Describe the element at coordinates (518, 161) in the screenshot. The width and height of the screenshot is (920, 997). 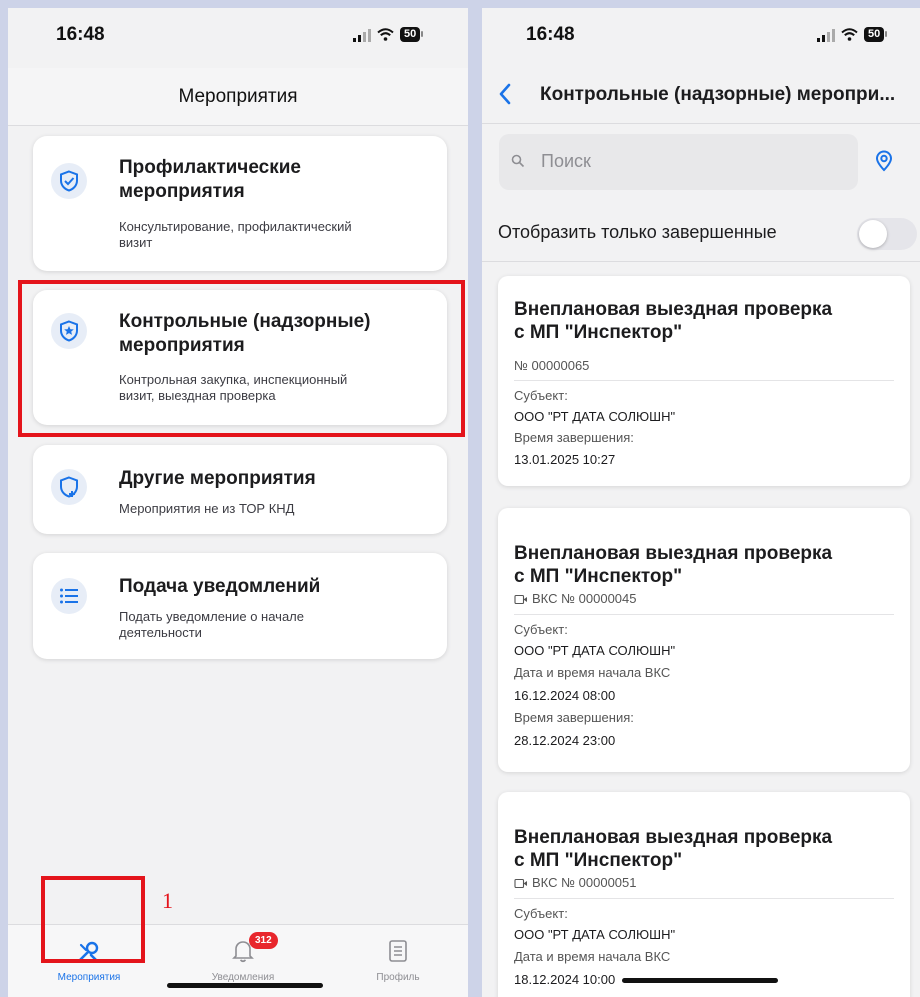
I see `search-icon` at that location.